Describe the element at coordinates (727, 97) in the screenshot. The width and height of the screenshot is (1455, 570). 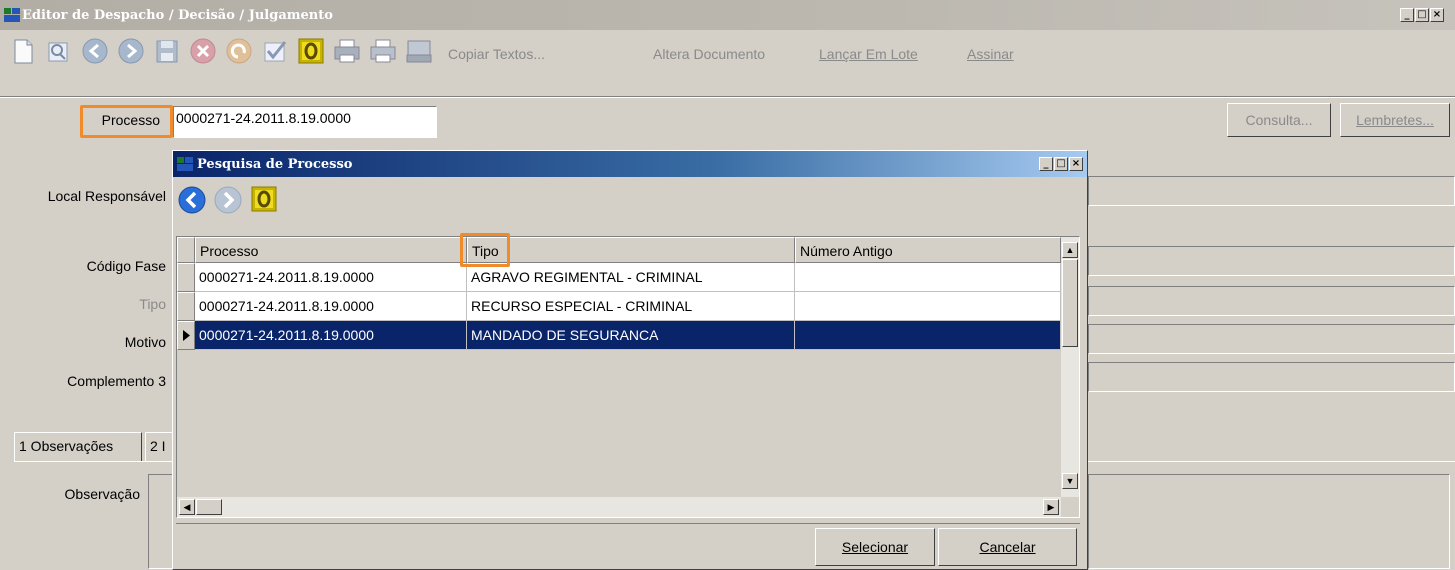
I see `toolbar-divider` at that location.